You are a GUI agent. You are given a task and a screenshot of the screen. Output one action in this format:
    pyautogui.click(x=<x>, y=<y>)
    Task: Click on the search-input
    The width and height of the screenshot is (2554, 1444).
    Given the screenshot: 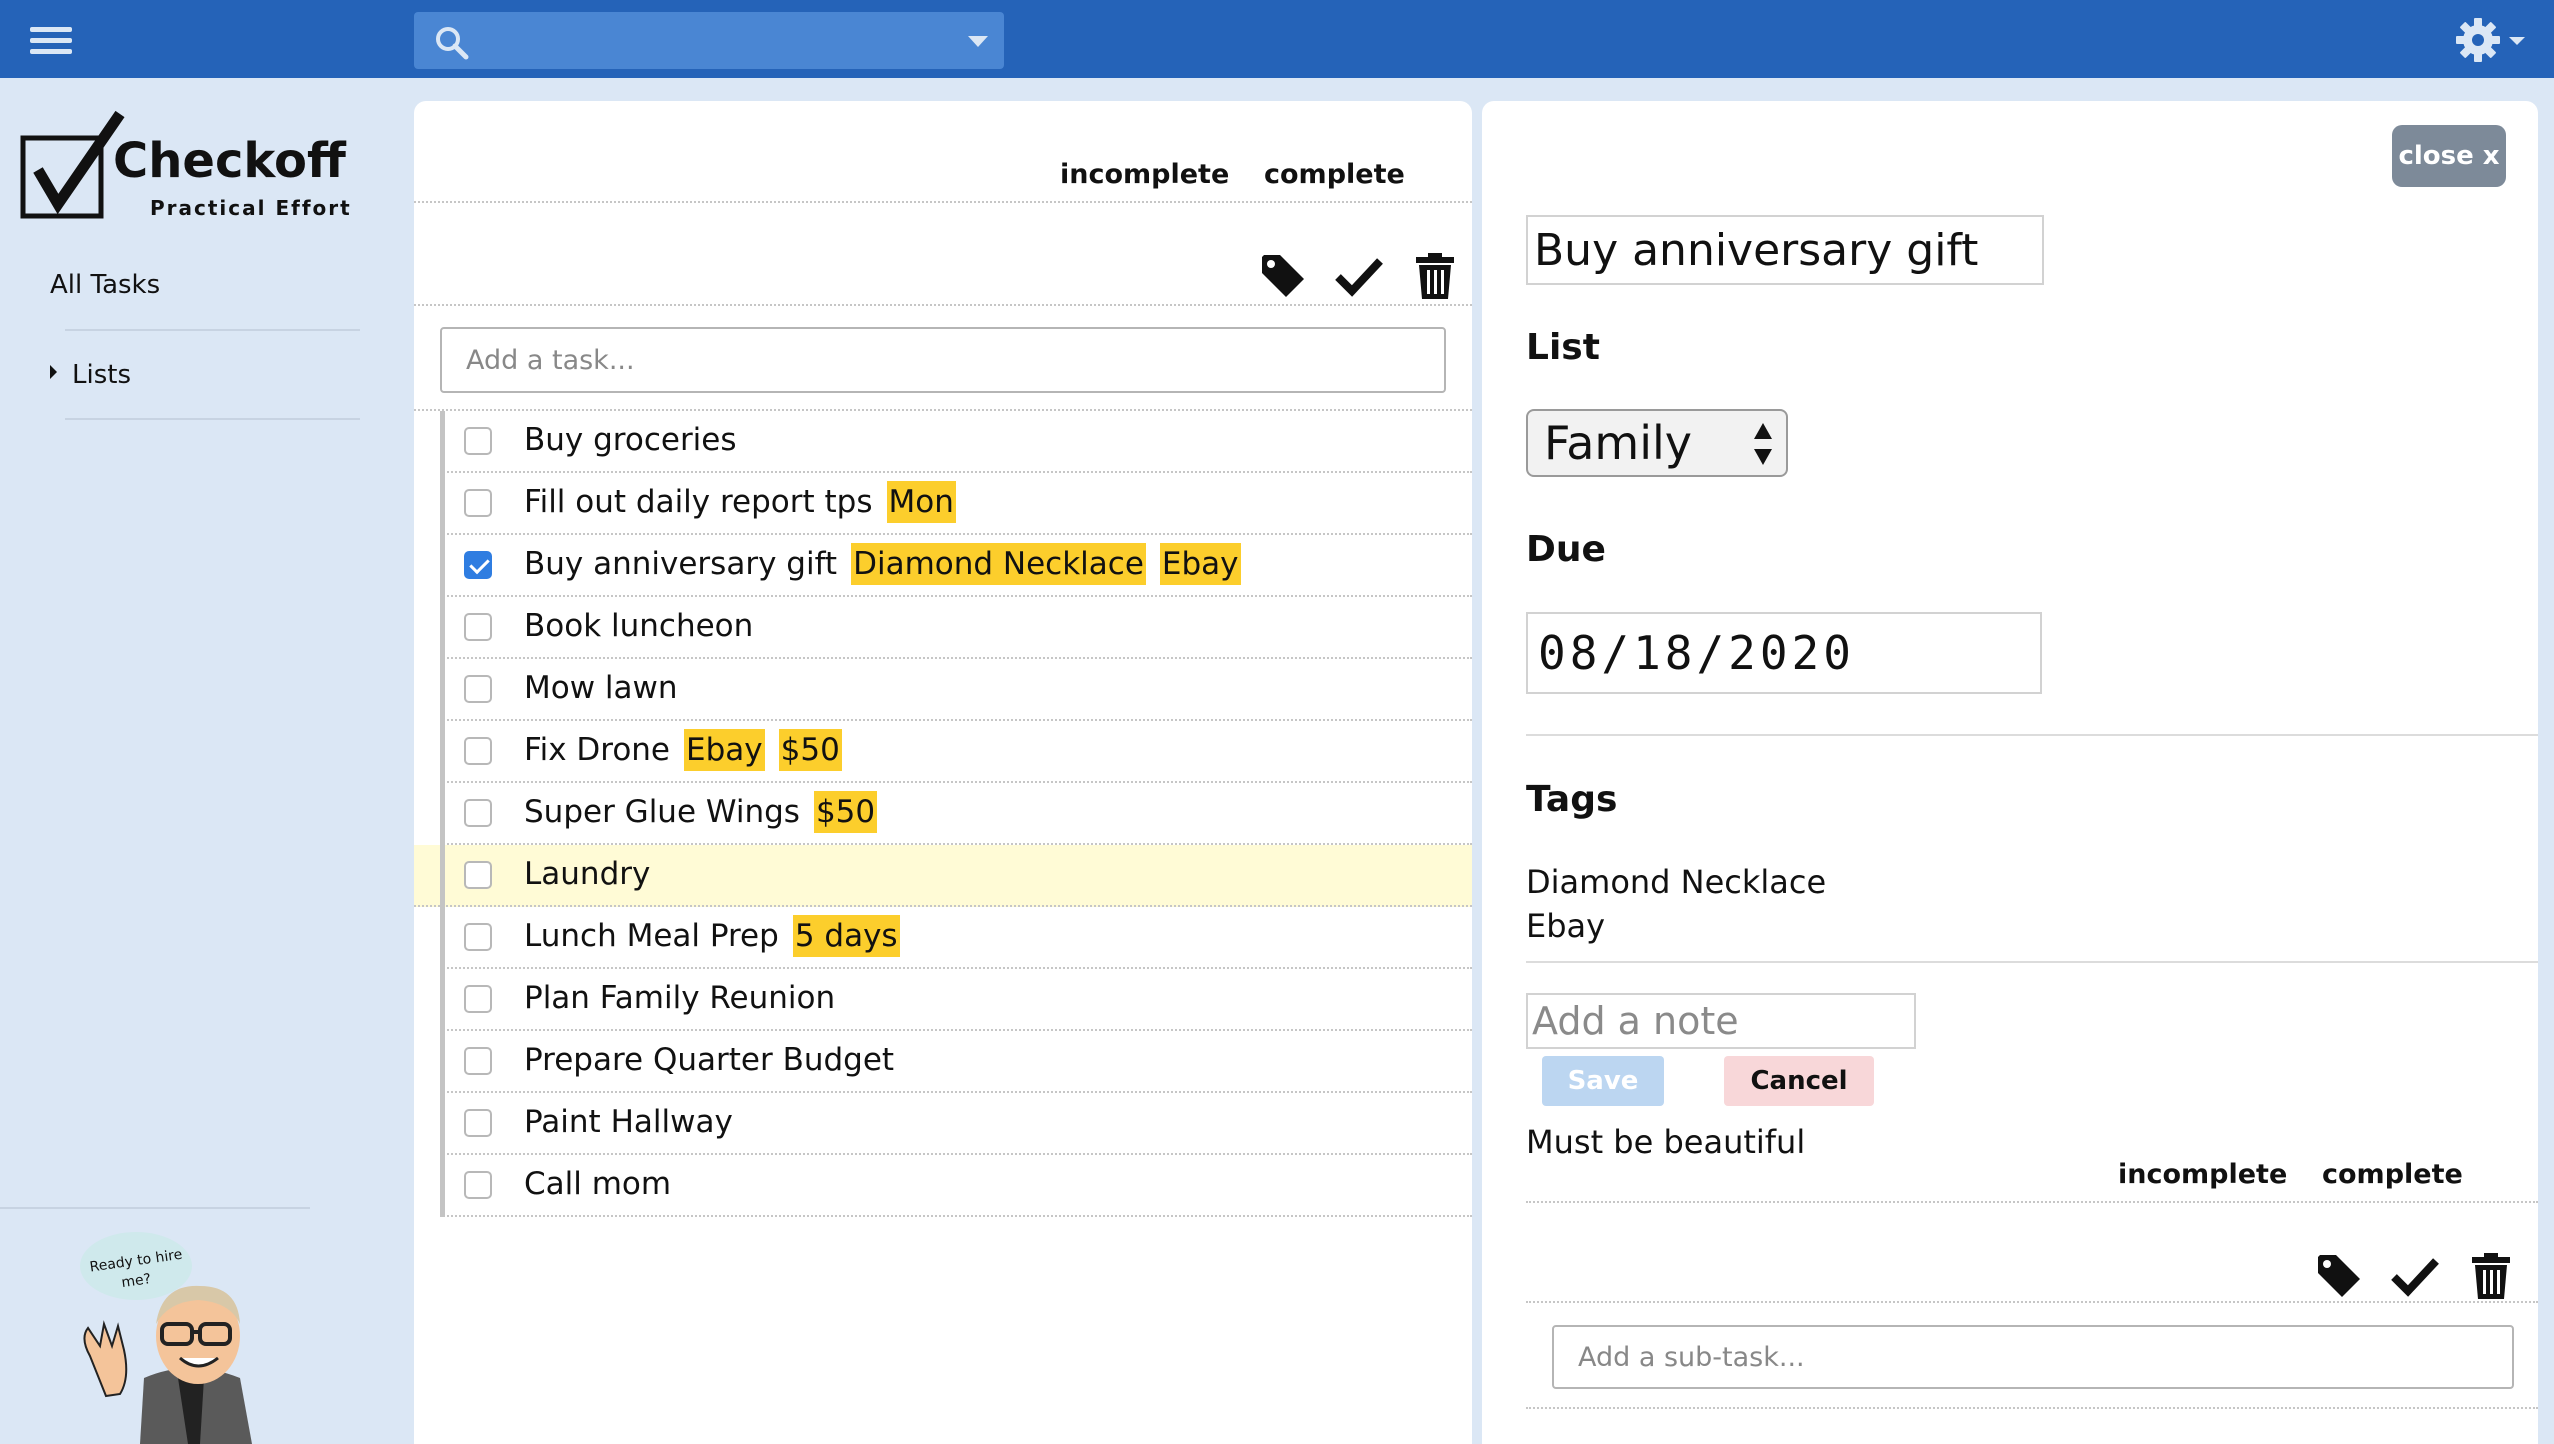 What is the action you would take?
    pyautogui.click(x=709, y=40)
    